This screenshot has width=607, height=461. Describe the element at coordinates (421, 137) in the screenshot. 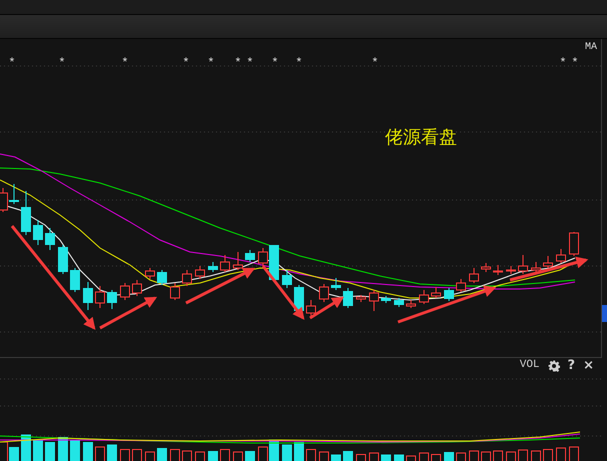

I see `chart-annotation: 佬源看盘` at that location.